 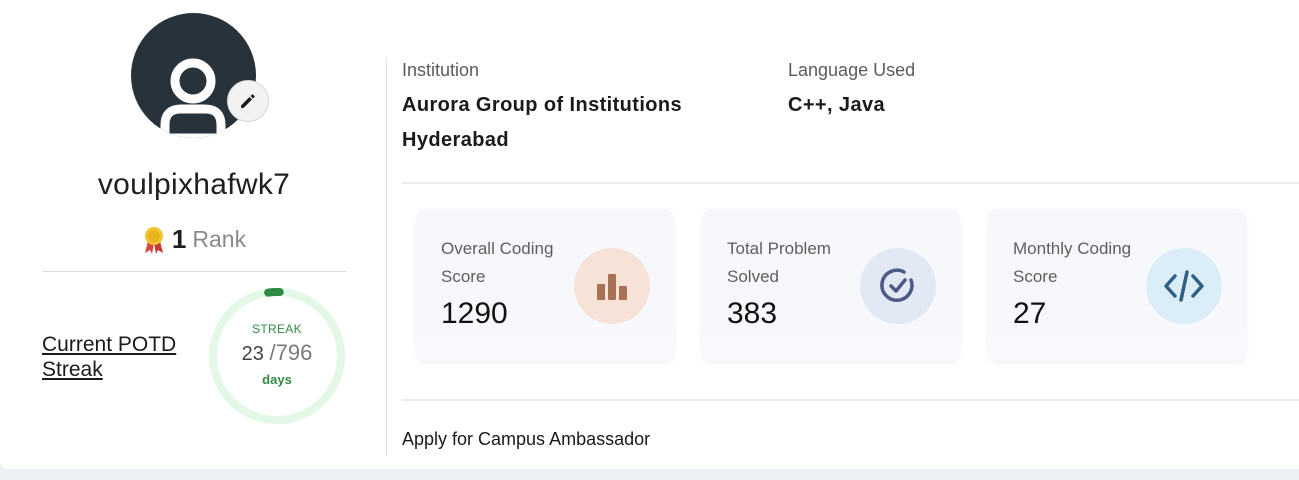 I want to click on check-circle-icon, so click(x=897, y=285).